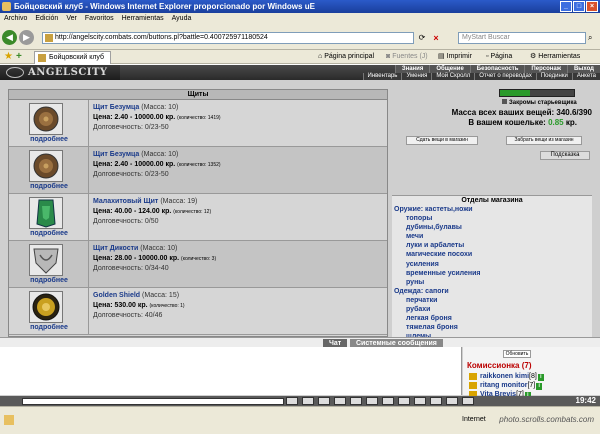  Describe the element at coordinates (449, 69) in the screenshot. I see `menu-communication: Общение` at that location.